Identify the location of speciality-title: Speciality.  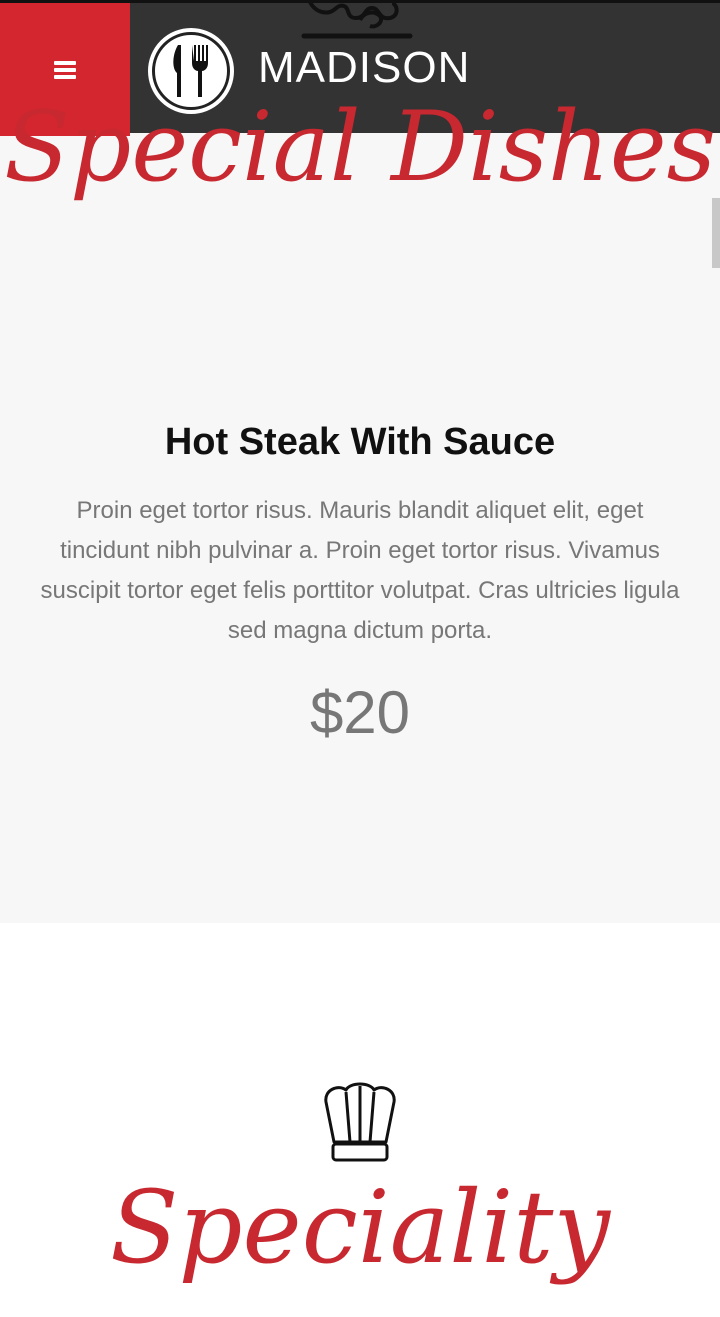
(360, 1227).